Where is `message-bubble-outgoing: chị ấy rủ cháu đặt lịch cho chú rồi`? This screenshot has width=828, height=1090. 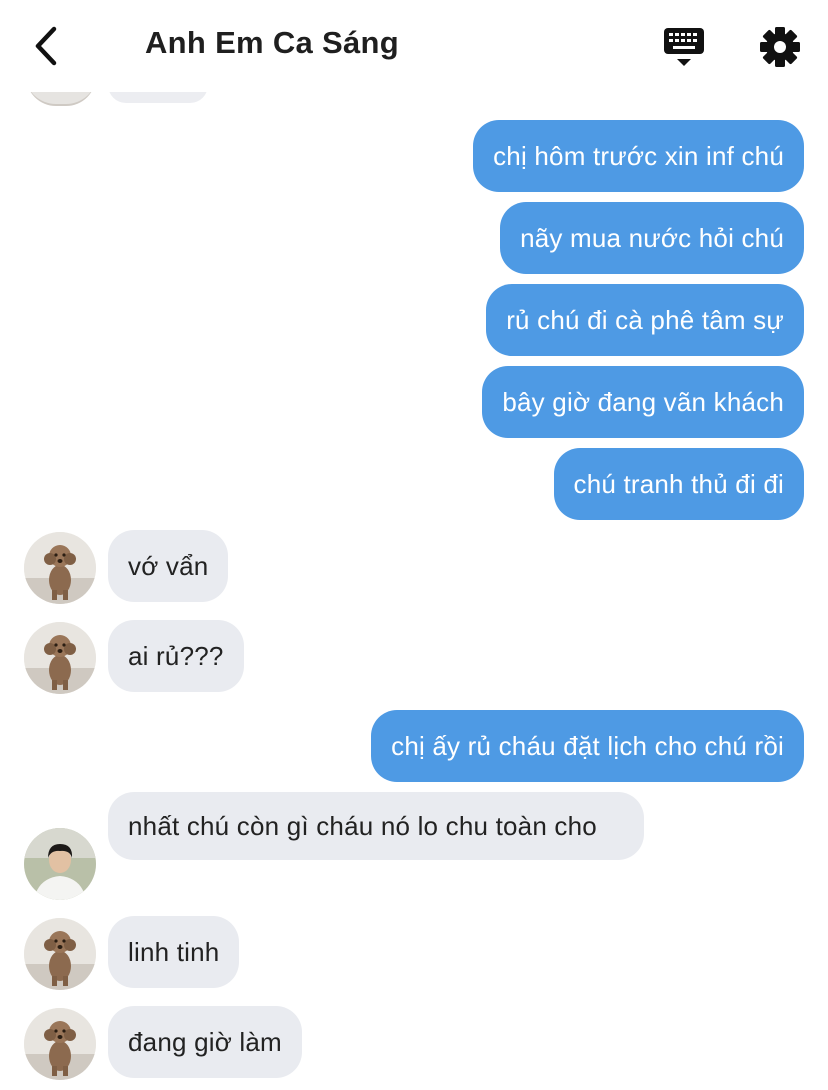 message-bubble-outgoing: chị ấy rủ cháu đặt lịch cho chú rồi is located at coordinates (587, 746).